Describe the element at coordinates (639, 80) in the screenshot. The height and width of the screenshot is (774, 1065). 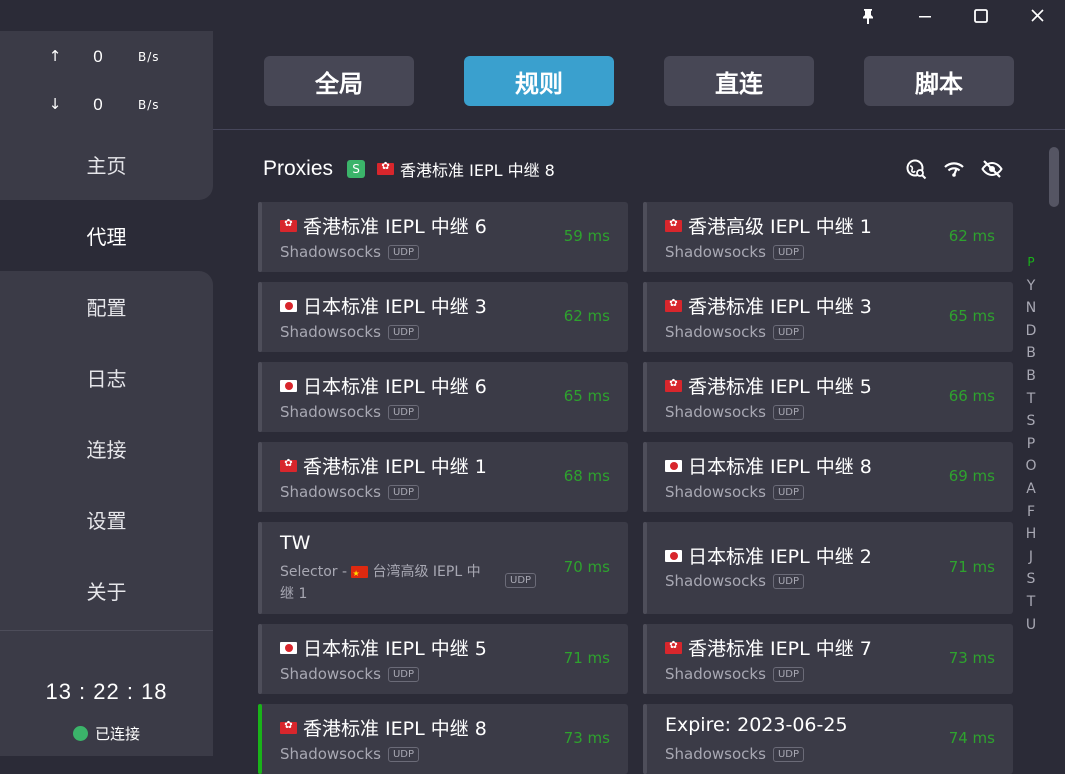
I see `mode-selector: 全局 规则 直连 脚本` at that location.